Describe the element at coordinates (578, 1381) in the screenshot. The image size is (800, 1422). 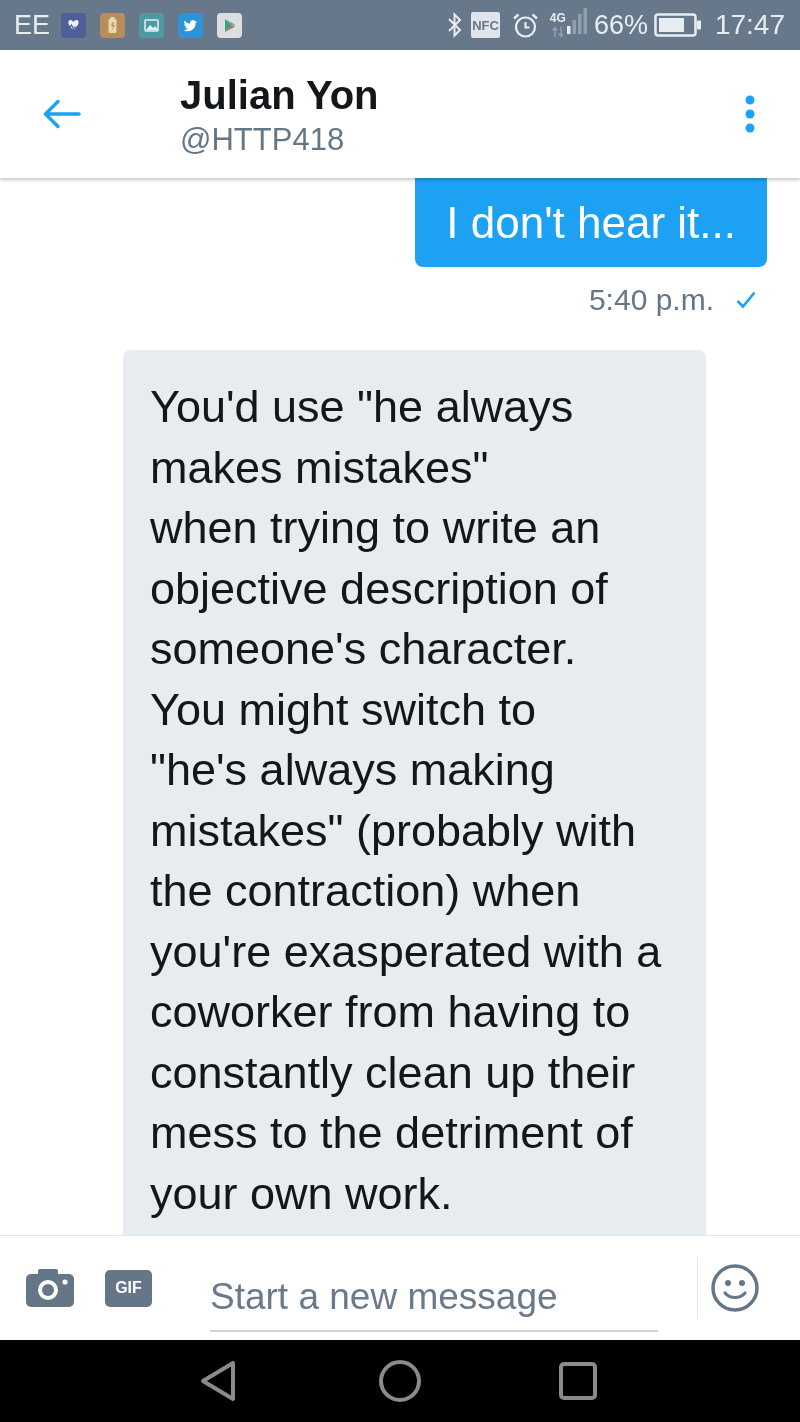
I see `square-recents-icon` at that location.